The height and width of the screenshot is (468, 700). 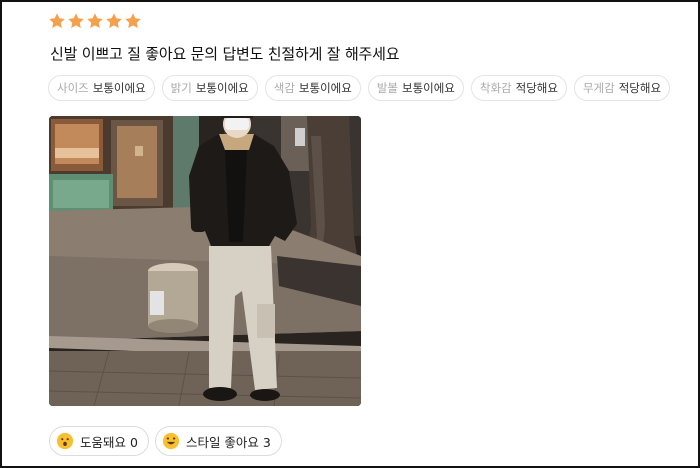 What do you see at coordinates (228, 442) in the screenshot?
I see `style-like-label: 스타일 좋아요 3` at bounding box center [228, 442].